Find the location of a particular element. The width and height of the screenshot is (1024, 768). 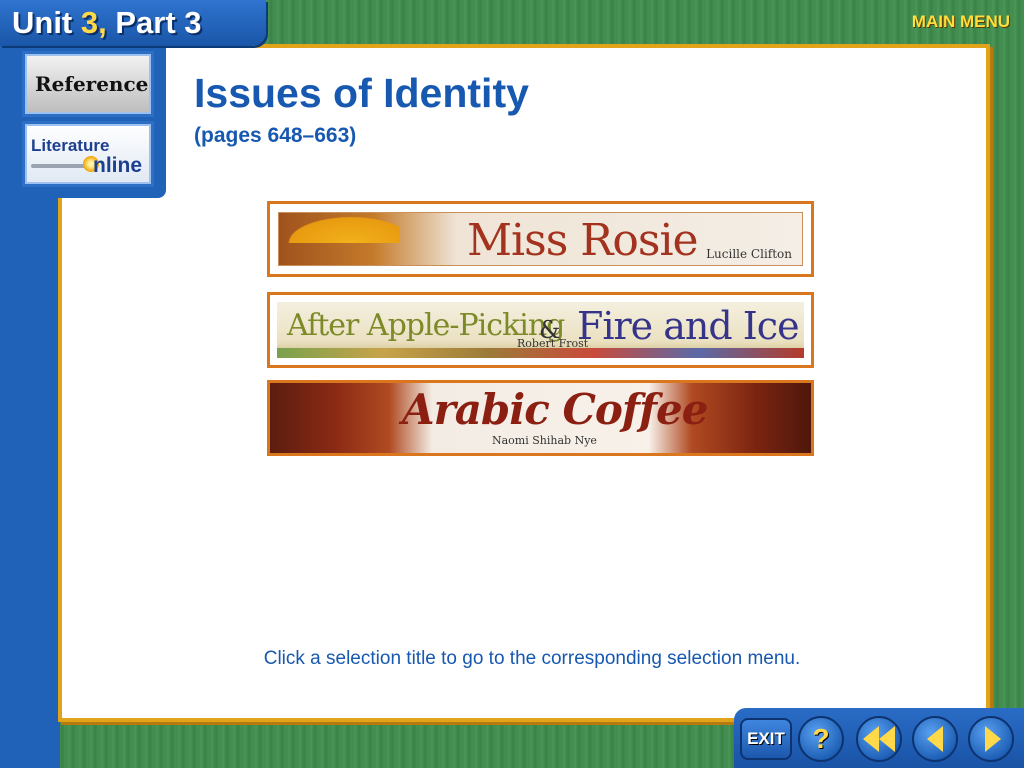

literature-online-button: Literature nline is located at coordinates (88, 154).